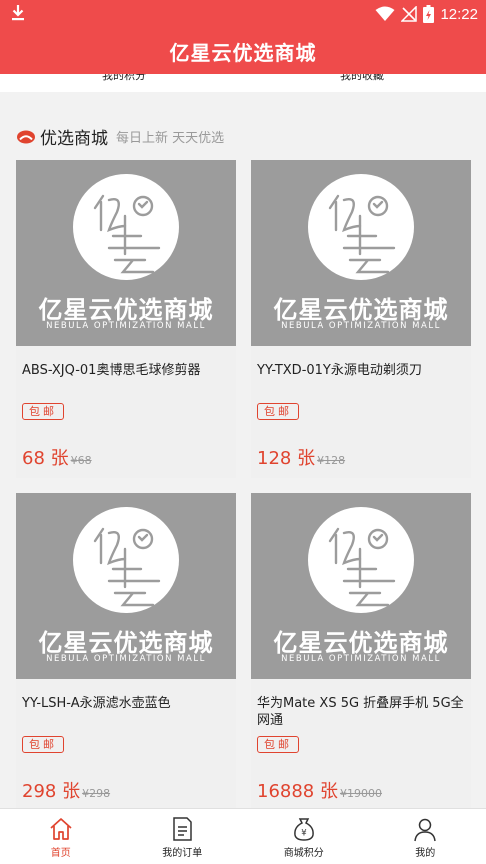 This screenshot has height=864, width=486. I want to click on current-price: 16888 张, so click(297, 791).